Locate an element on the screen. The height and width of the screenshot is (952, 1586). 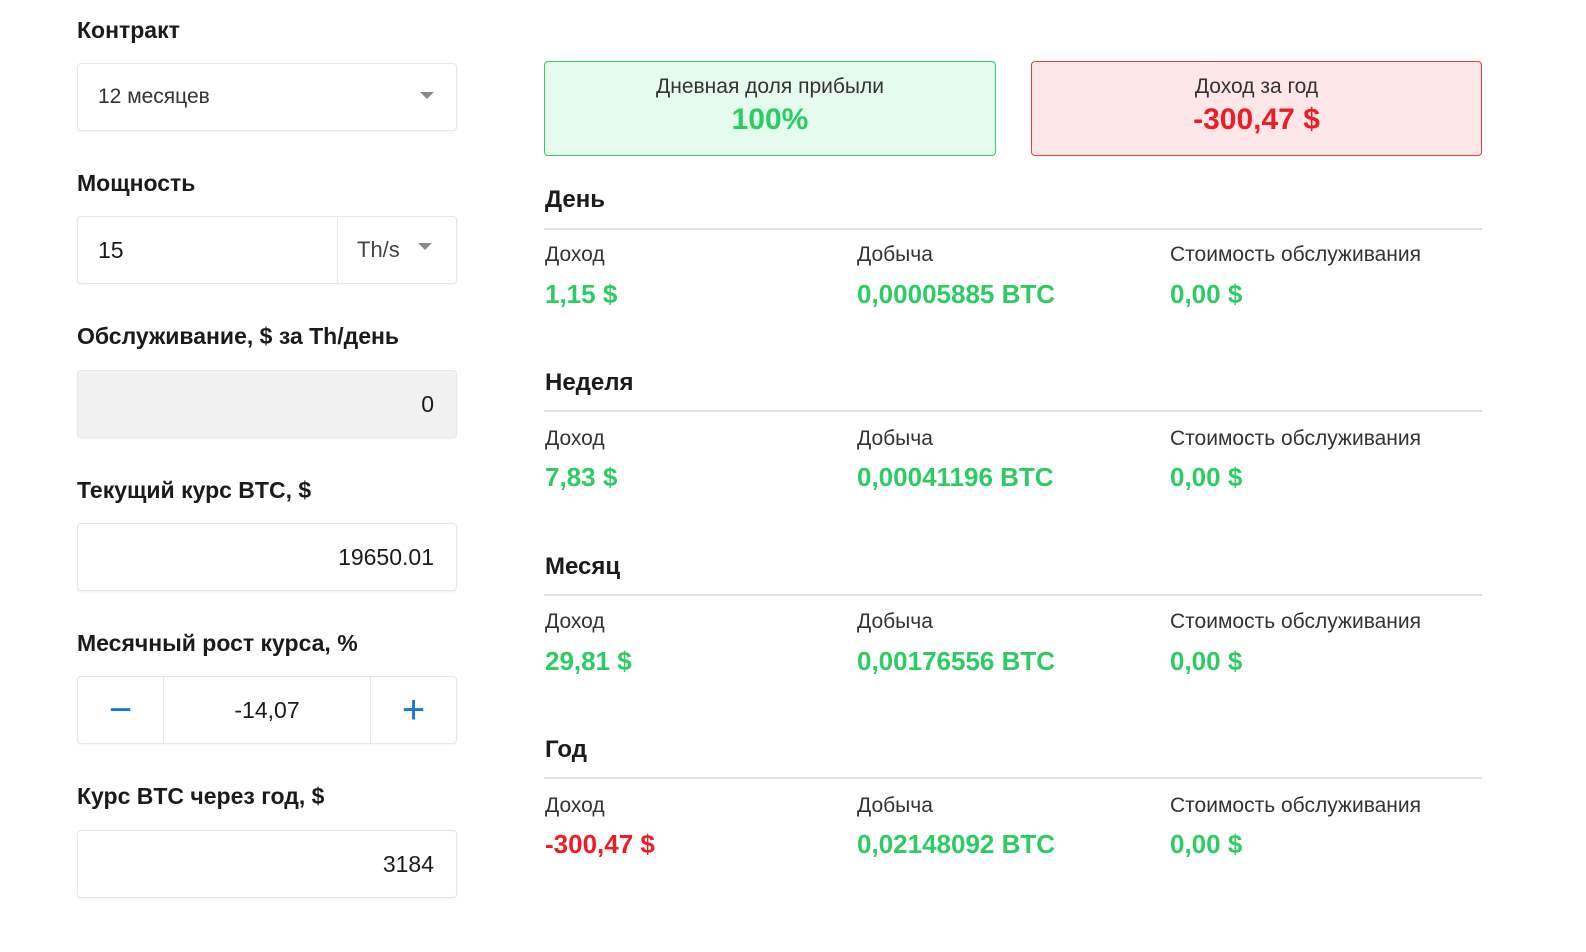
power-value: 15 is located at coordinates (111, 249).